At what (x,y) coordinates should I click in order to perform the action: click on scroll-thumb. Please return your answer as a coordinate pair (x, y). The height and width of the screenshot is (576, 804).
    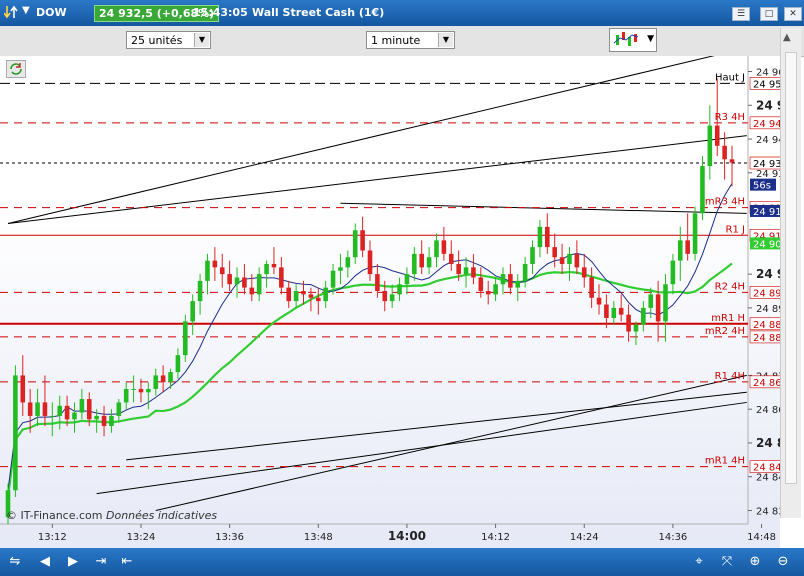
    Looking at the image, I should click on (791, 268).